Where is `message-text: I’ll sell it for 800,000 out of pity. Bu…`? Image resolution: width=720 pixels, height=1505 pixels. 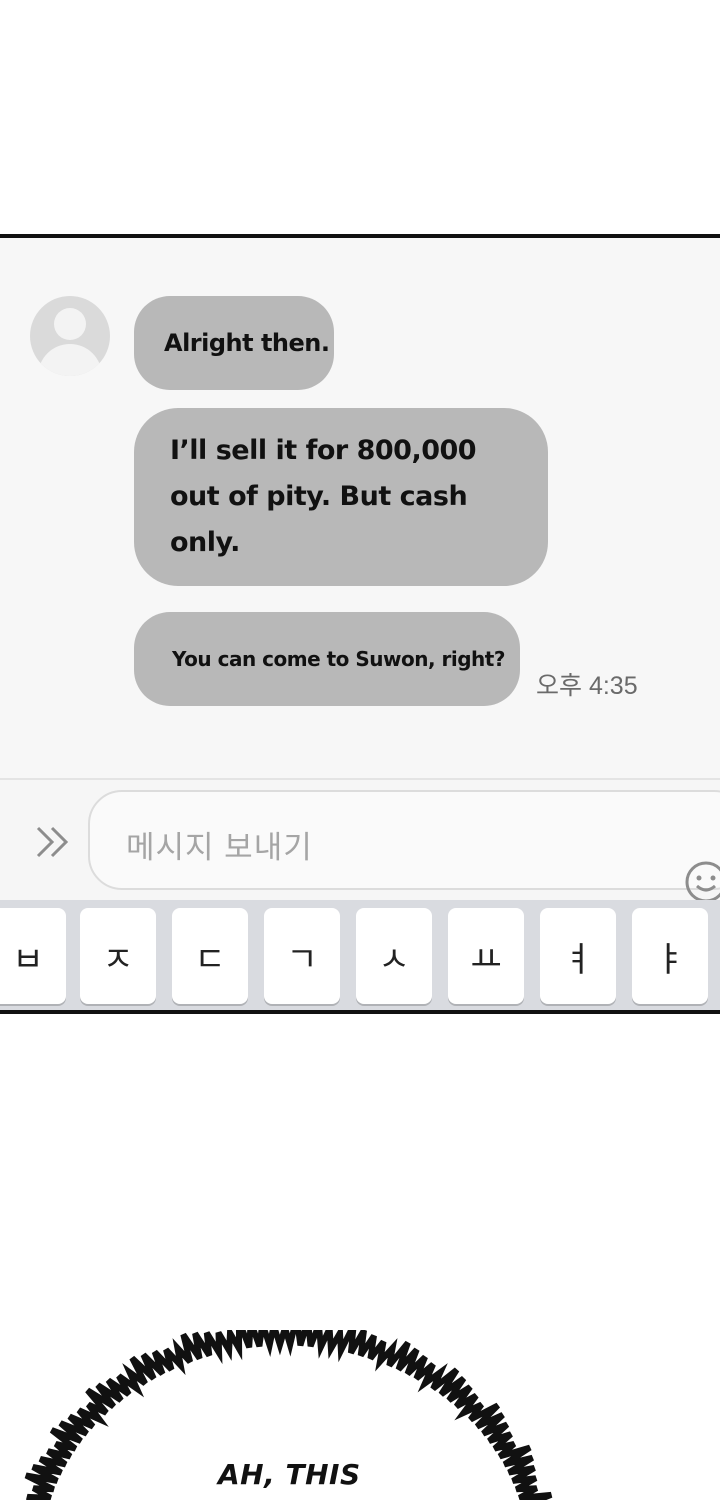
message-text: I’ll sell it for 800,000 out of pity. Bu… is located at coordinates (323, 496).